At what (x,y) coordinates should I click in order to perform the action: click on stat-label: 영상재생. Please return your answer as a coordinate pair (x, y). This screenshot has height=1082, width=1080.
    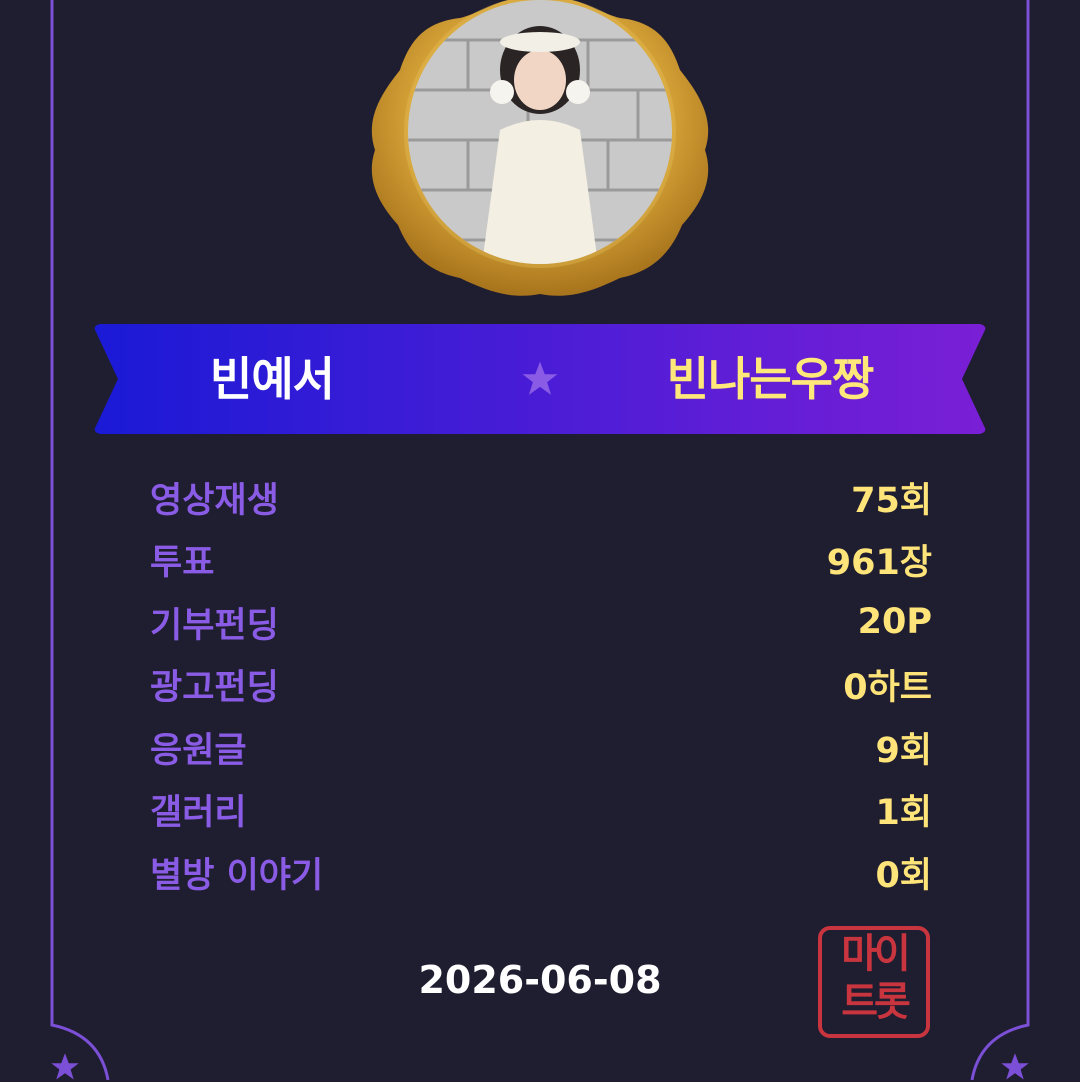
    Looking at the image, I should click on (214, 500).